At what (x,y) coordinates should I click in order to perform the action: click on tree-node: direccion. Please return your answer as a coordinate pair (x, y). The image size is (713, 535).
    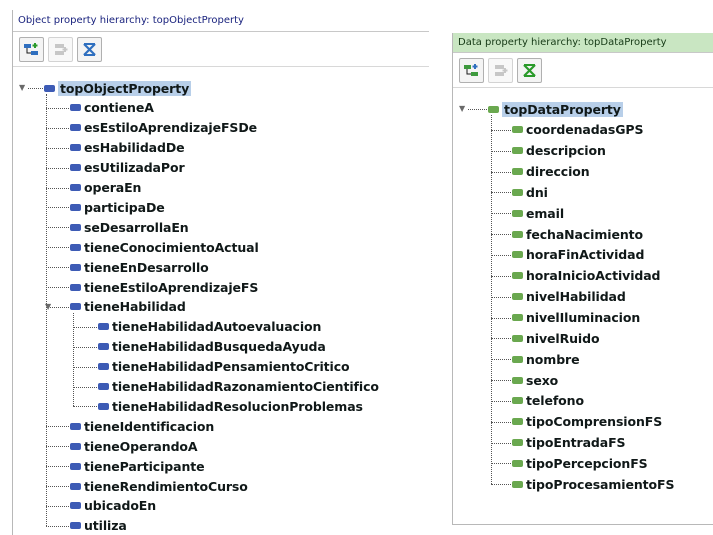
    Looking at the image, I should click on (551, 172).